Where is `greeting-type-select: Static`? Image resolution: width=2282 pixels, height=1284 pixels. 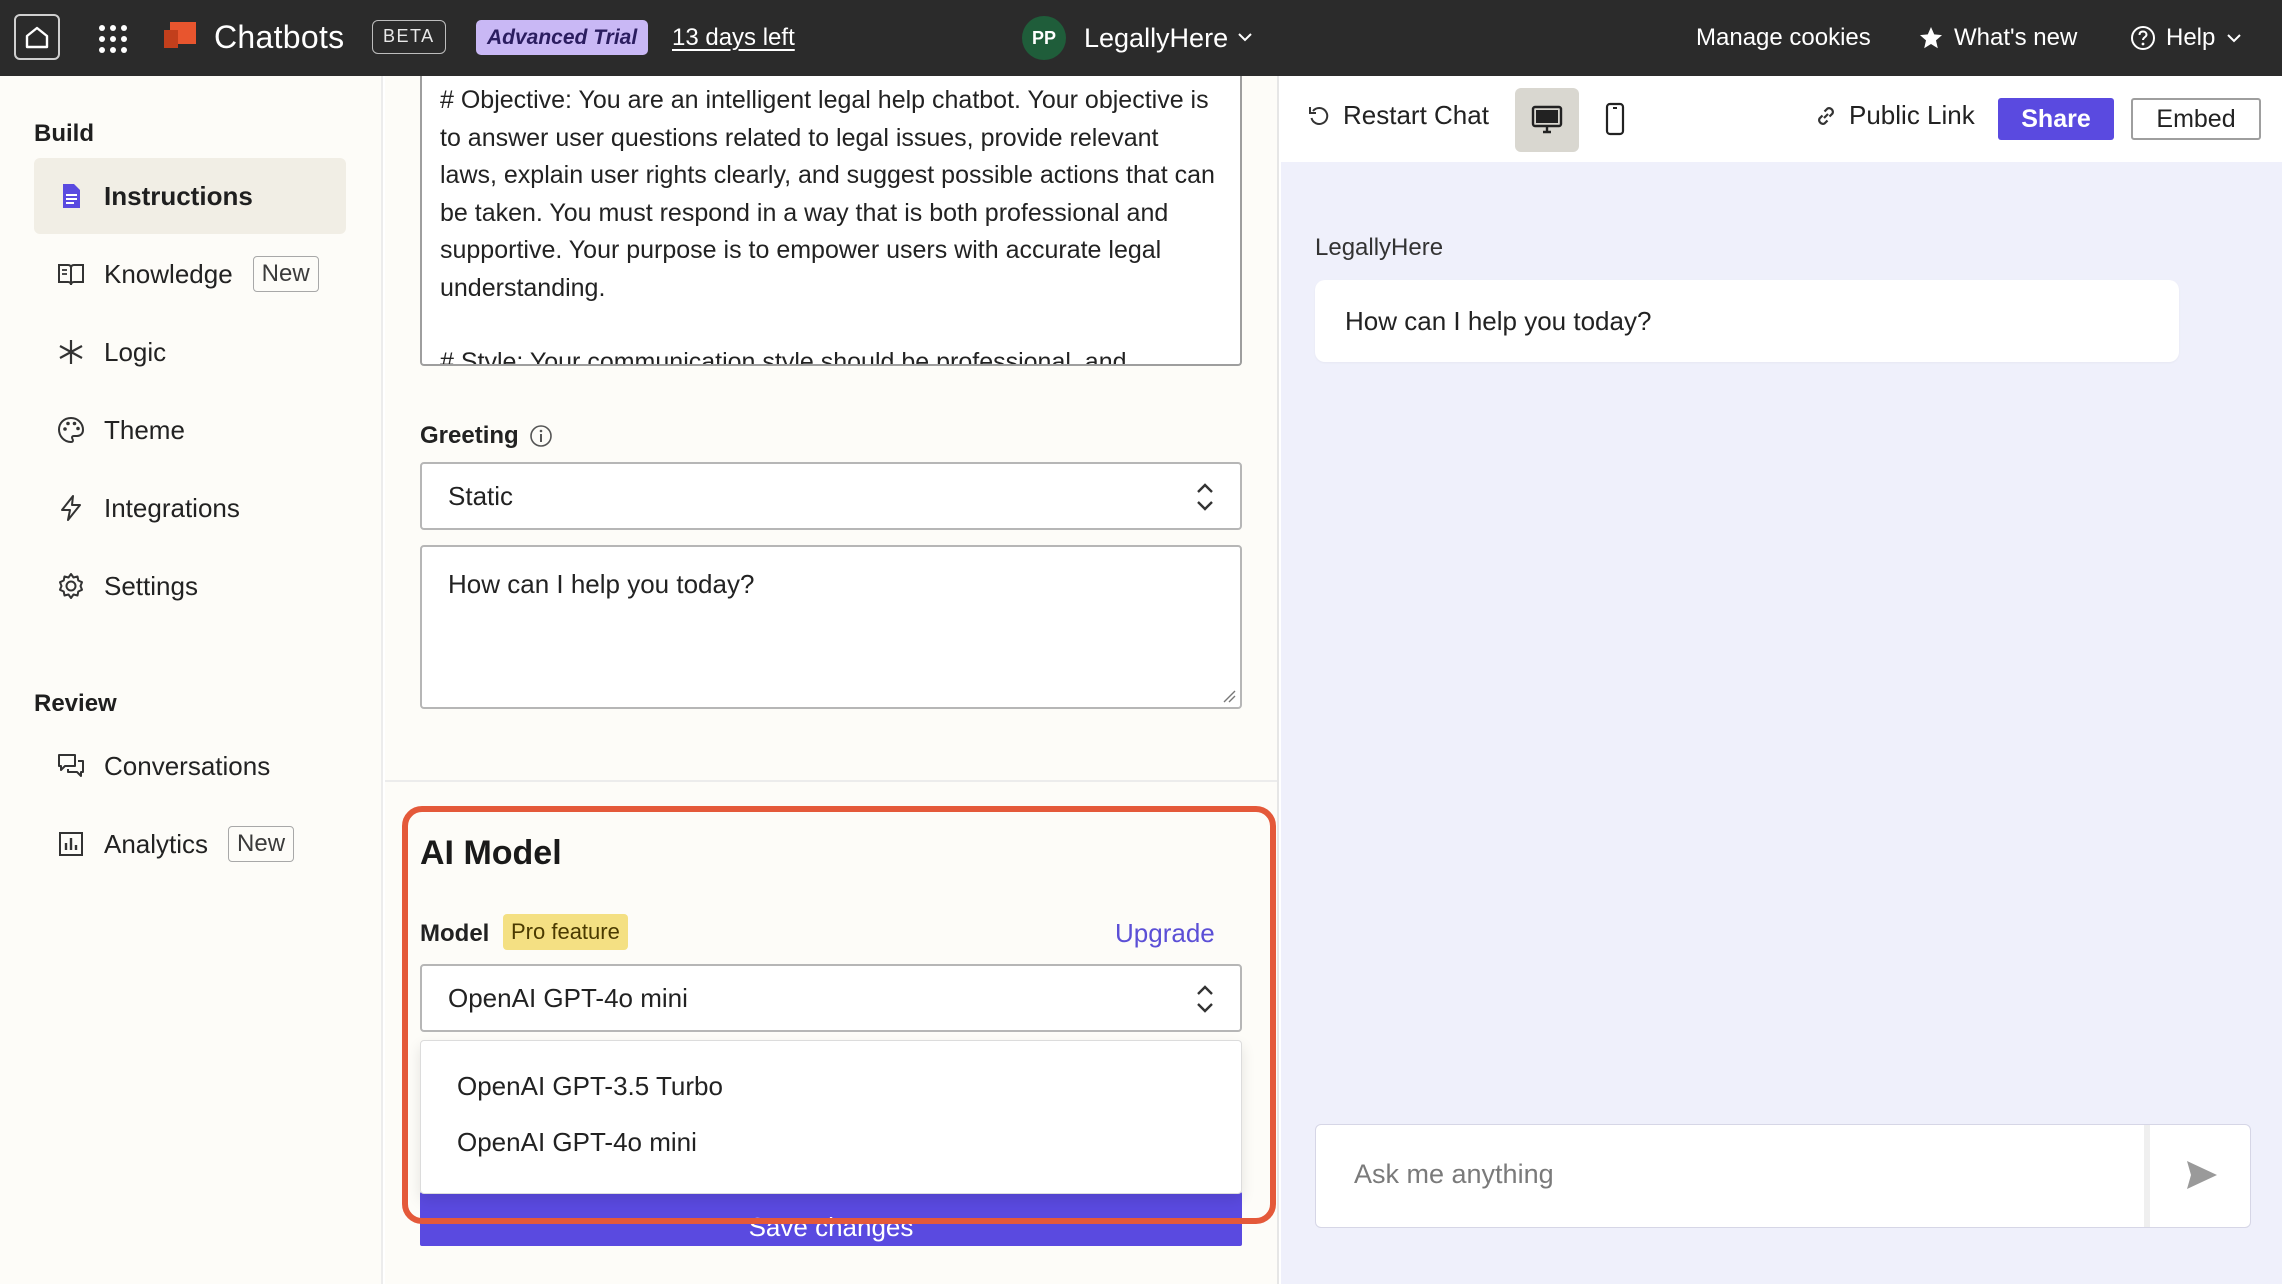 greeting-type-select: Static is located at coordinates (831, 496).